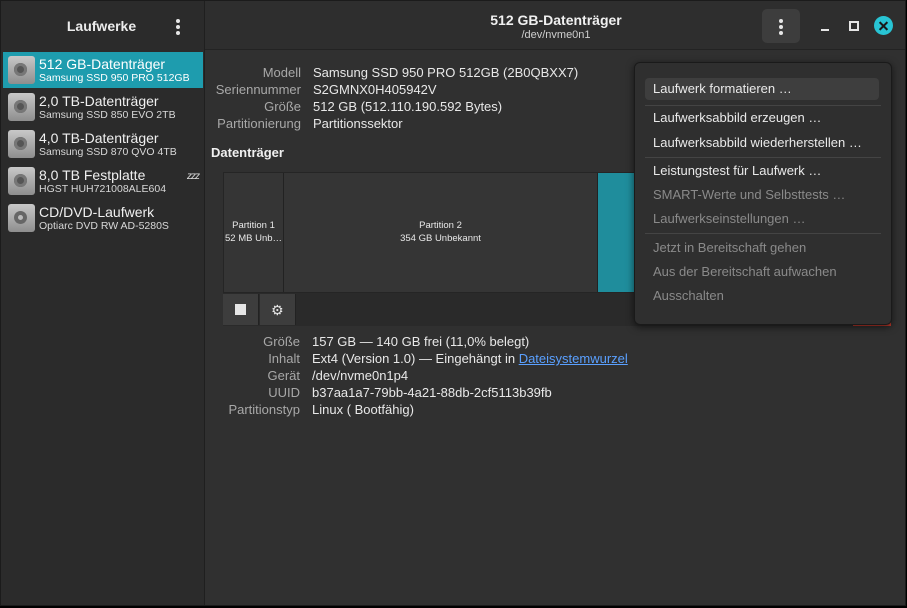 This screenshot has height=608, width=907. Describe the element at coordinates (259, 123) in the screenshot. I see `field-key: Partitionierung` at that location.